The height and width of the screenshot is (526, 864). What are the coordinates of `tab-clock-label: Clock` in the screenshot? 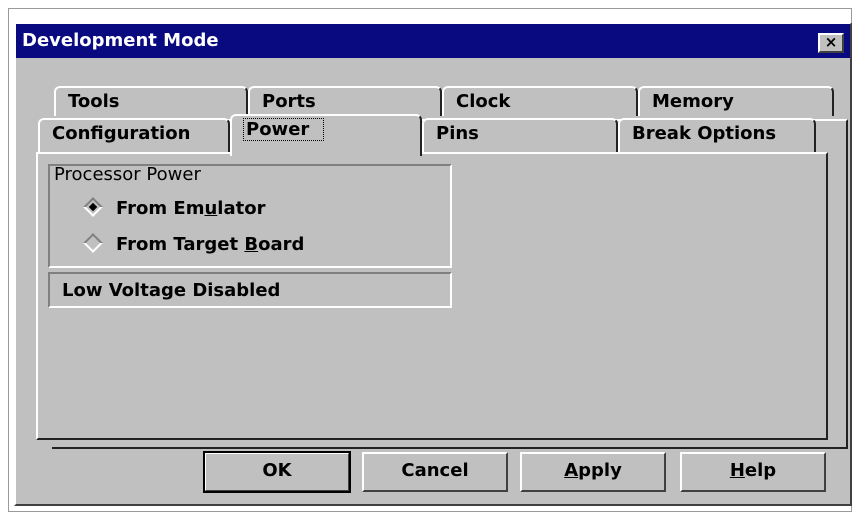 It's located at (483, 101).